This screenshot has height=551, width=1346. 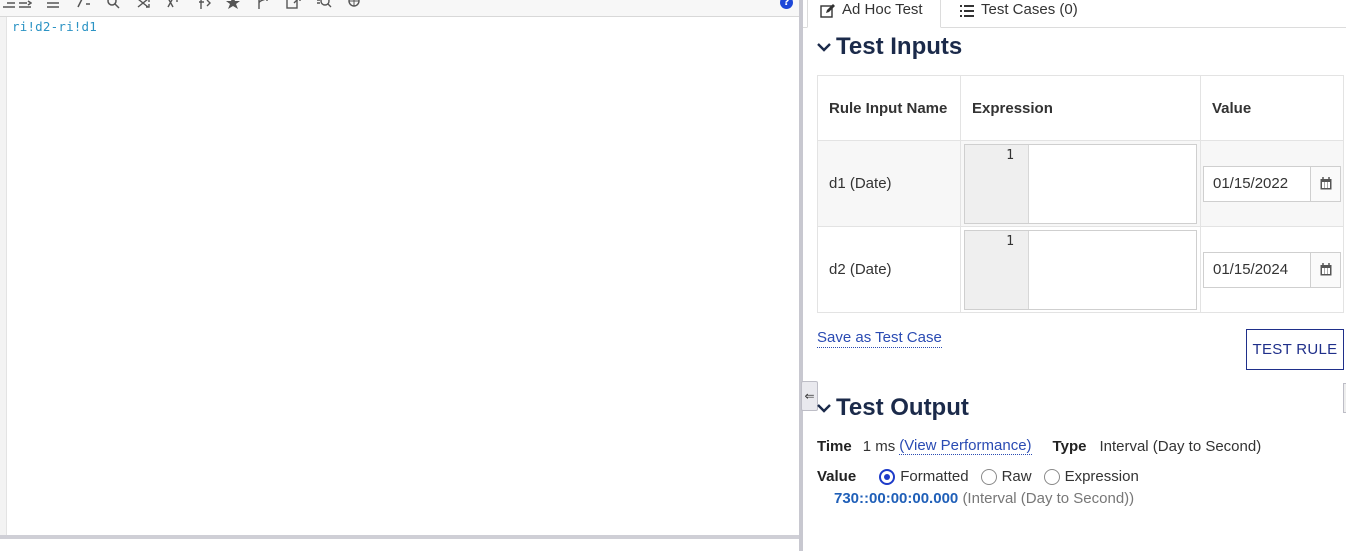 I want to click on fork-icon, so click(x=264, y=5).